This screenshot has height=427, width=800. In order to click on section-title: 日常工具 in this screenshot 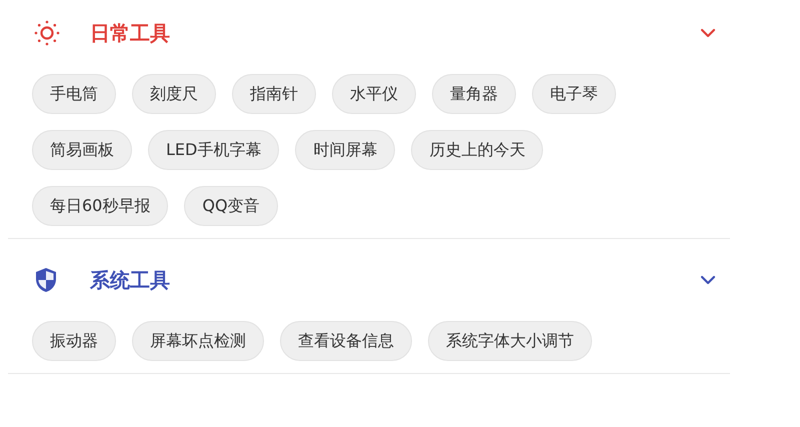, I will do `click(130, 33)`.